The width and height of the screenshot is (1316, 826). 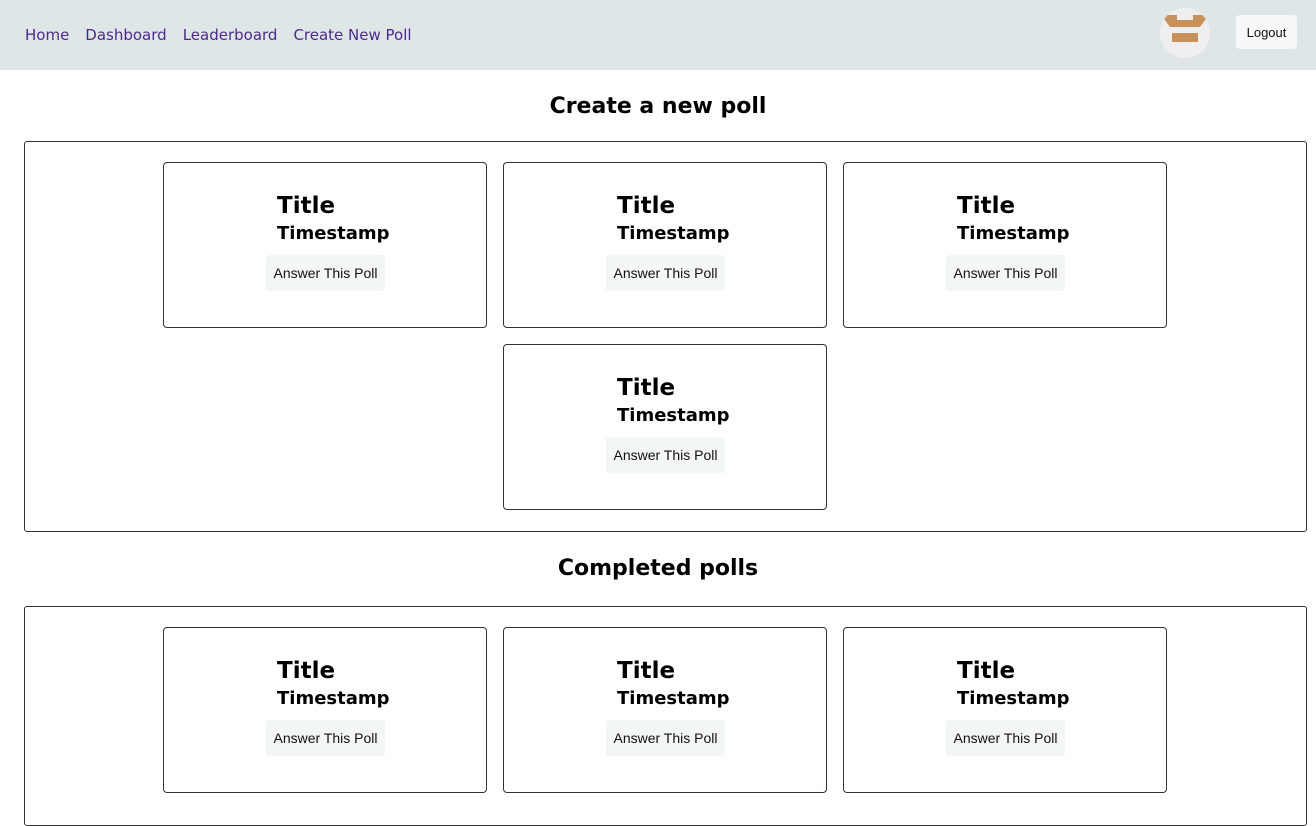 I want to click on avatar, so click(x=1185, y=33).